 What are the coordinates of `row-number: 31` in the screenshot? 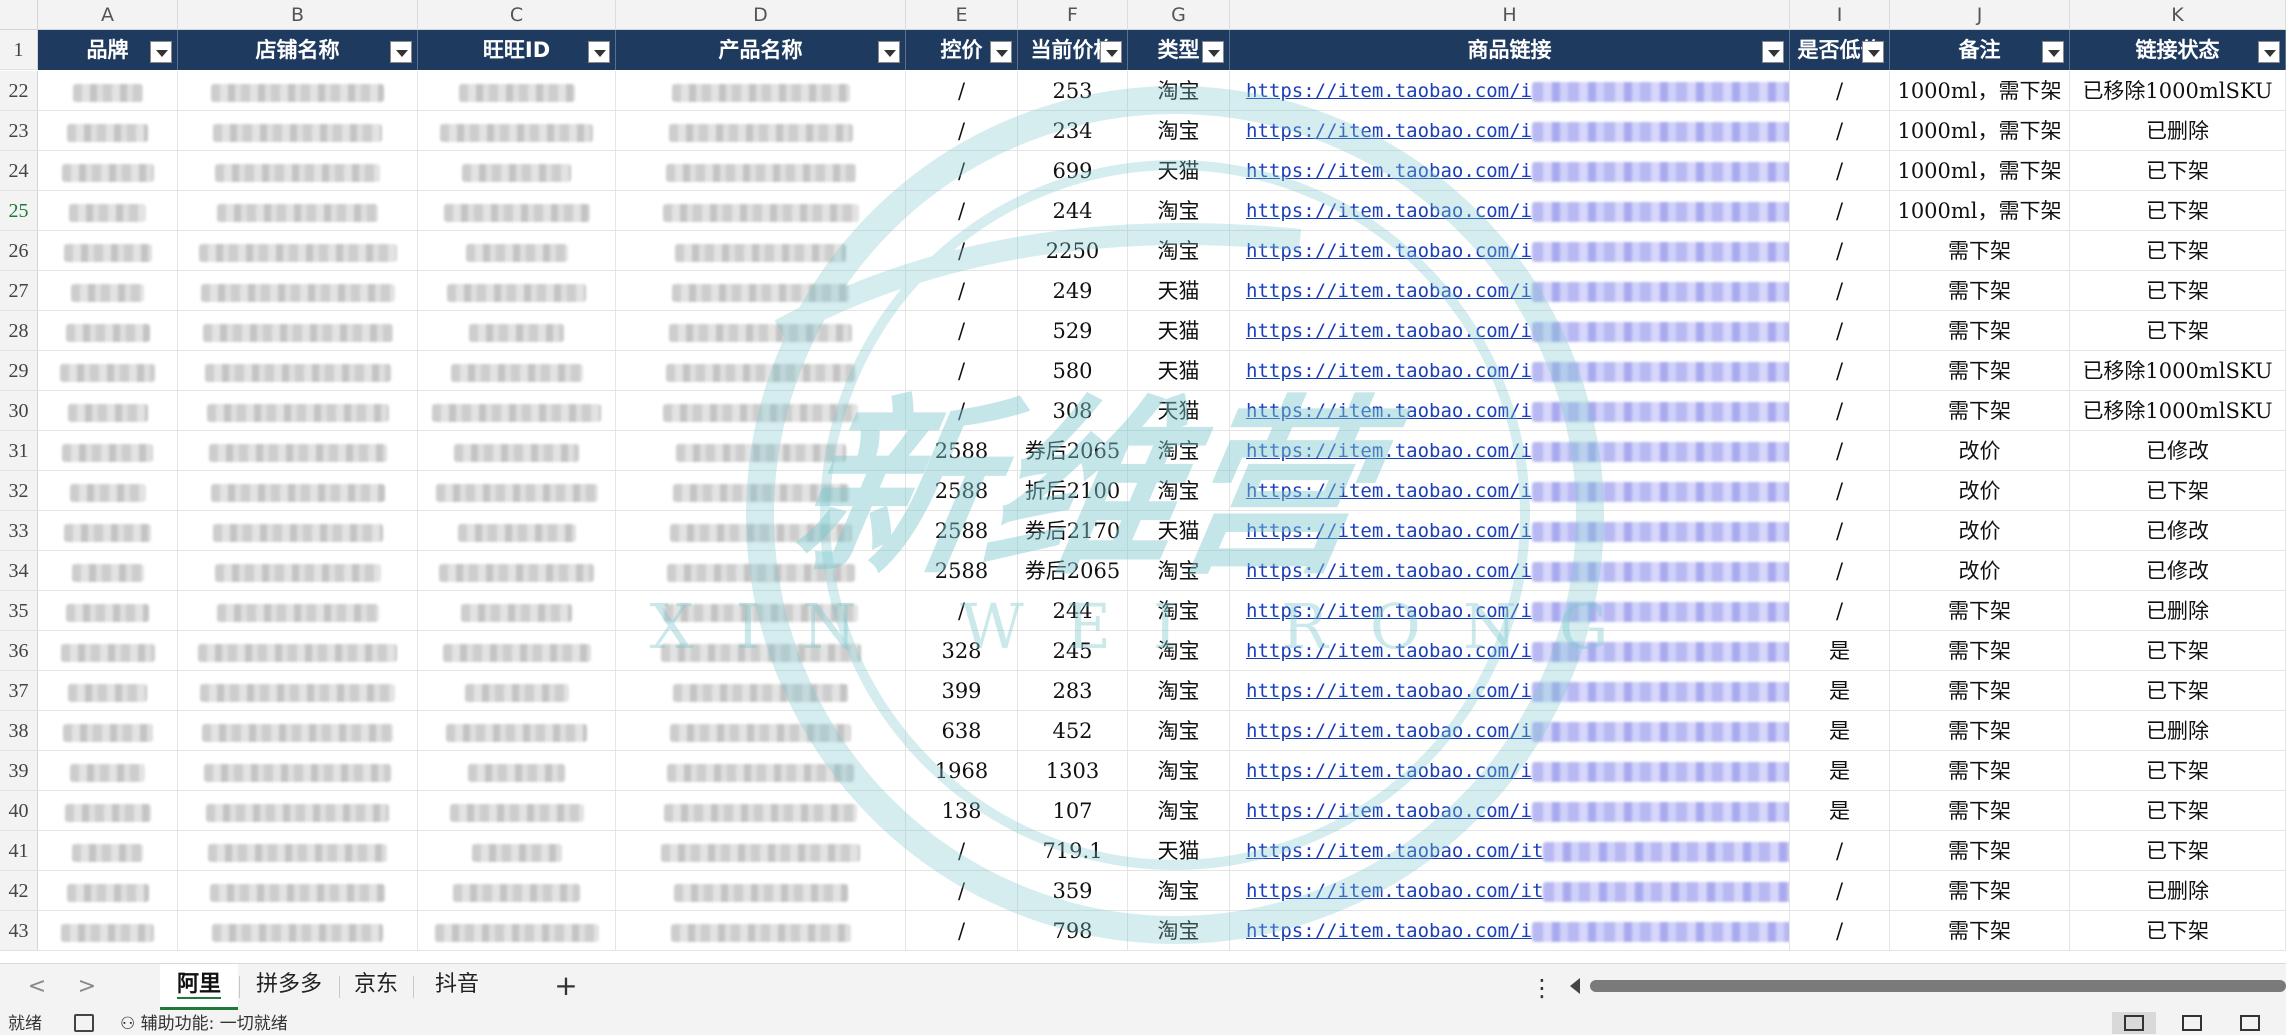 It's located at (19, 451).